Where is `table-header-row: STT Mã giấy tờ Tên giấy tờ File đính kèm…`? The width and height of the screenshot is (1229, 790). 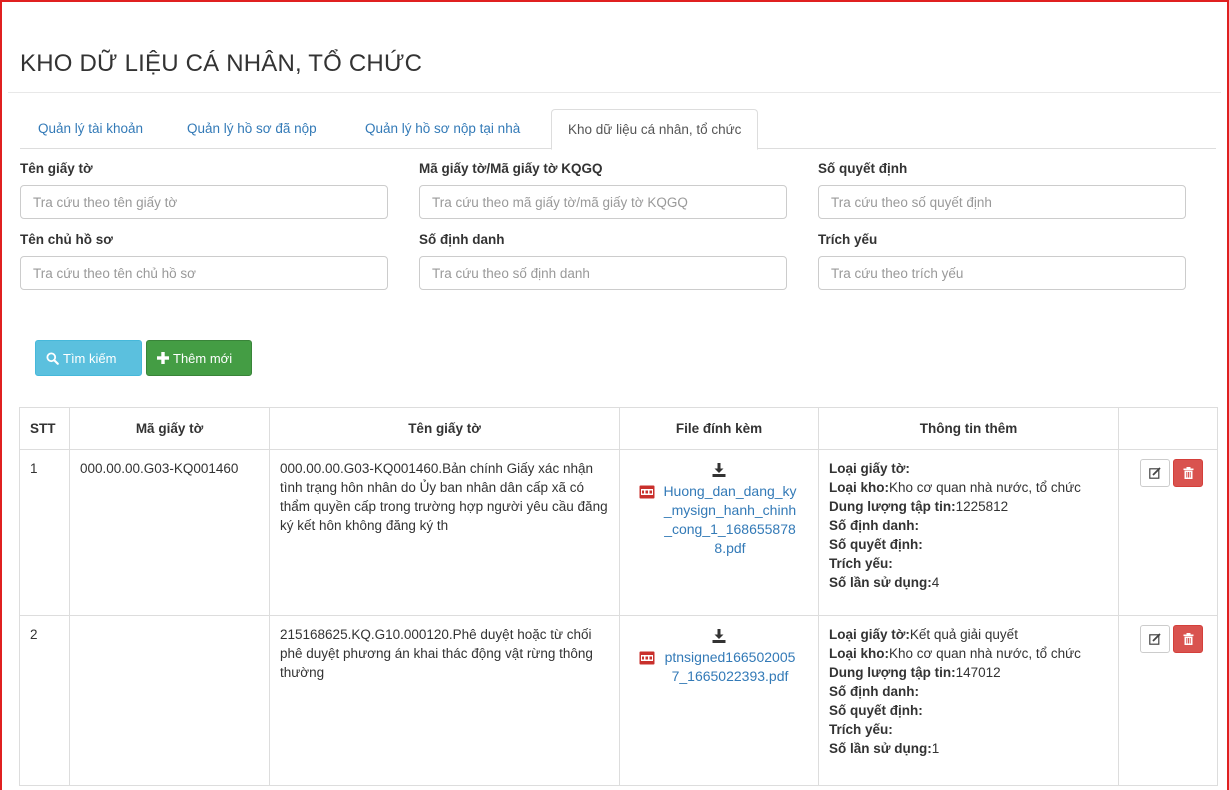 table-header-row: STT Mã giấy tờ Tên giấy tờ File đính kèm… is located at coordinates (618, 428).